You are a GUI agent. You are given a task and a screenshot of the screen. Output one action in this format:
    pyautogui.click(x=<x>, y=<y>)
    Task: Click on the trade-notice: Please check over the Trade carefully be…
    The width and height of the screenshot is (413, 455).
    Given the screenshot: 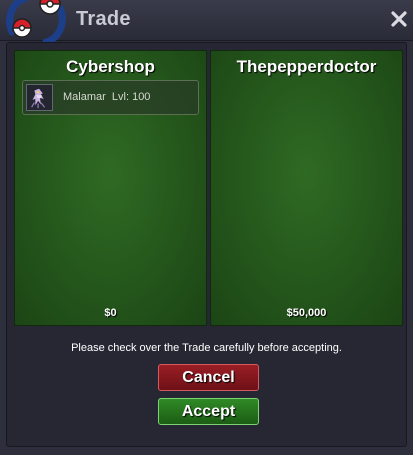 What is the action you would take?
    pyautogui.click(x=206, y=348)
    